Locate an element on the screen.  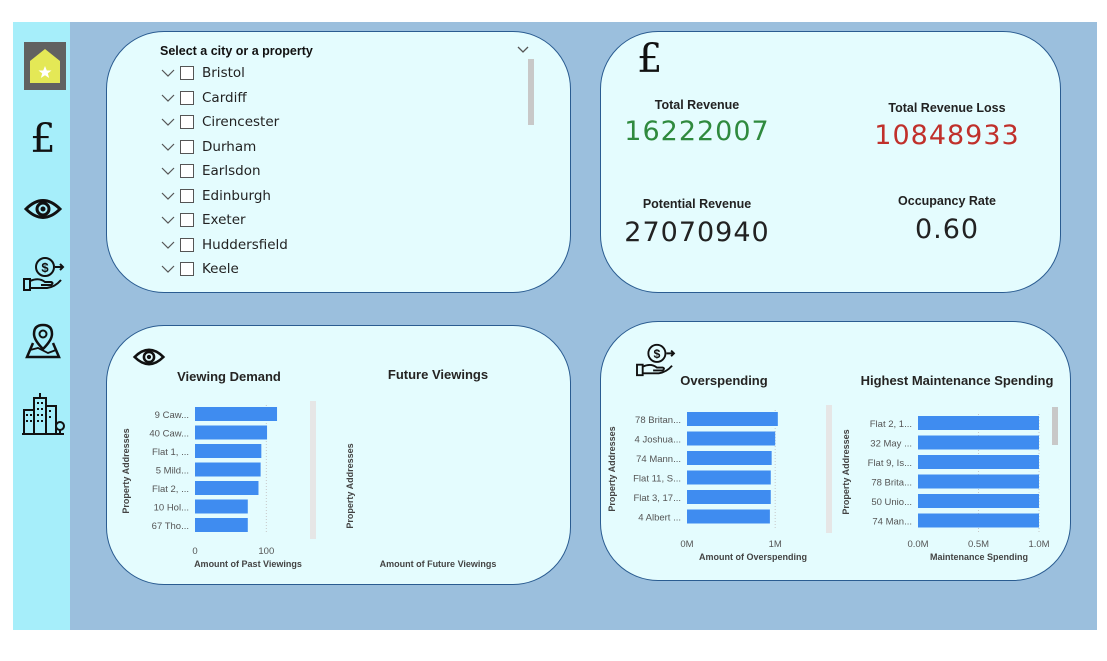
x-tick-label: 100 is located at coordinates (266, 551).